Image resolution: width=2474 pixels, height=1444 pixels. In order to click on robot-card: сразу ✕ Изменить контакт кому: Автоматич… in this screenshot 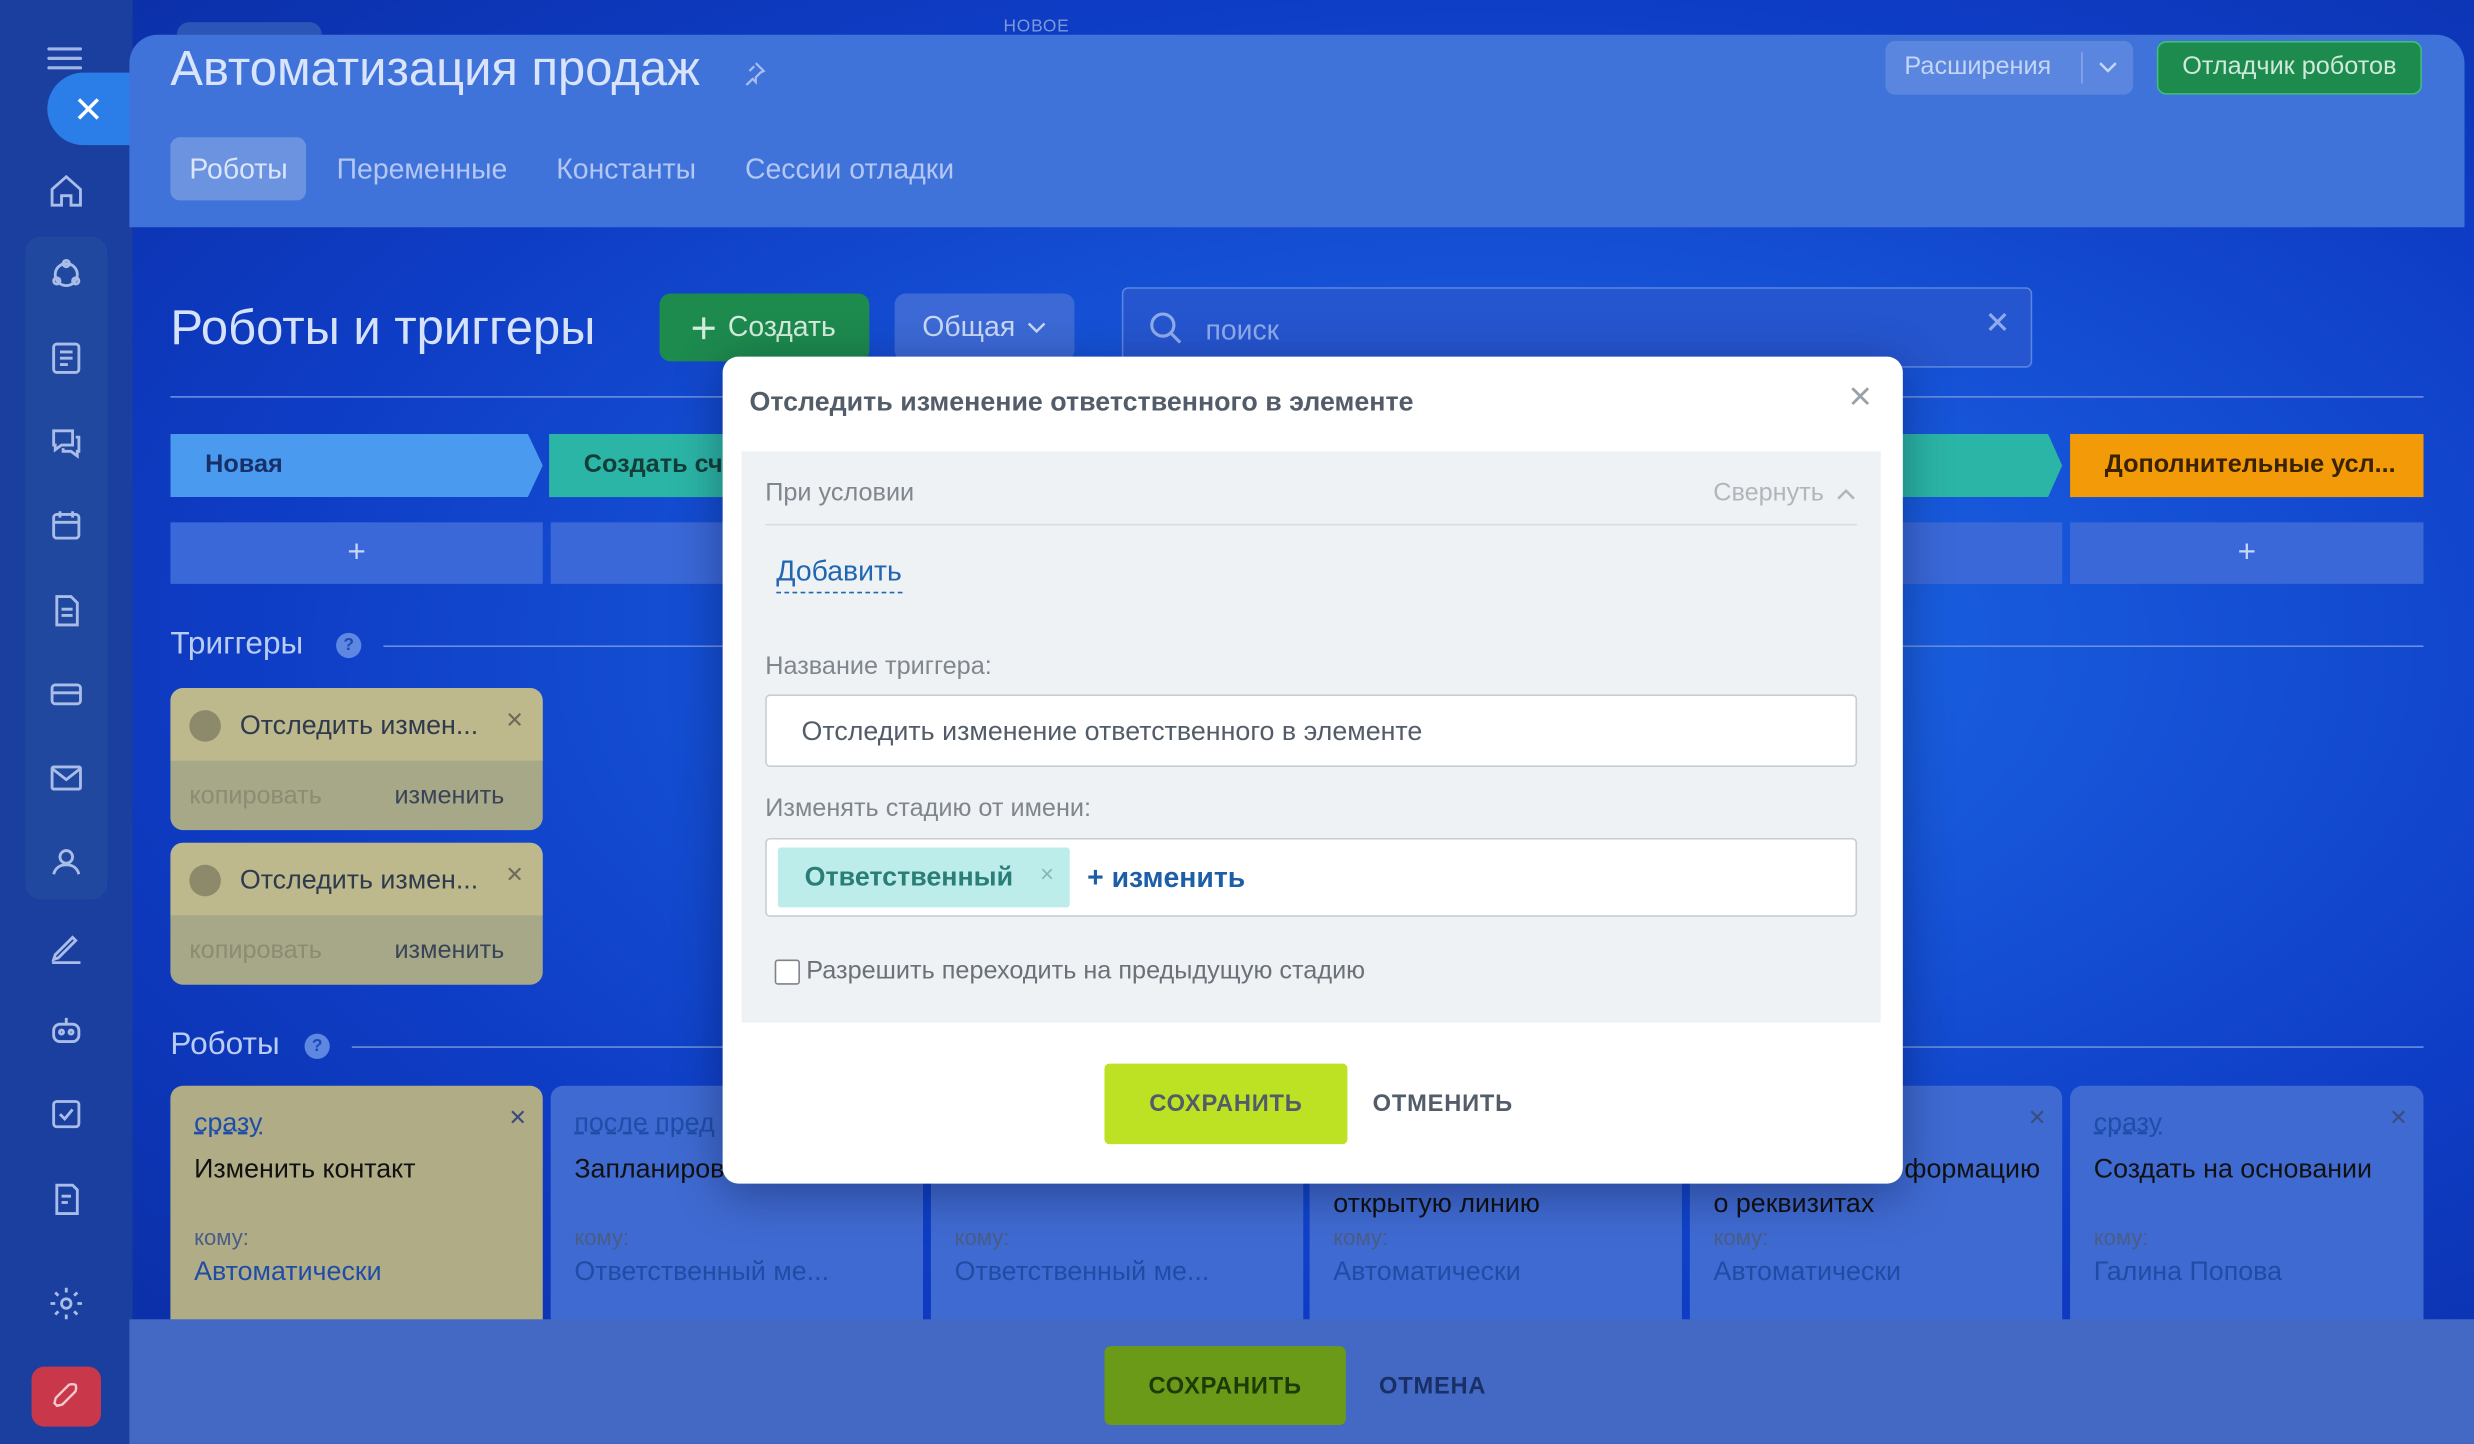, I will do `click(356, 1204)`.